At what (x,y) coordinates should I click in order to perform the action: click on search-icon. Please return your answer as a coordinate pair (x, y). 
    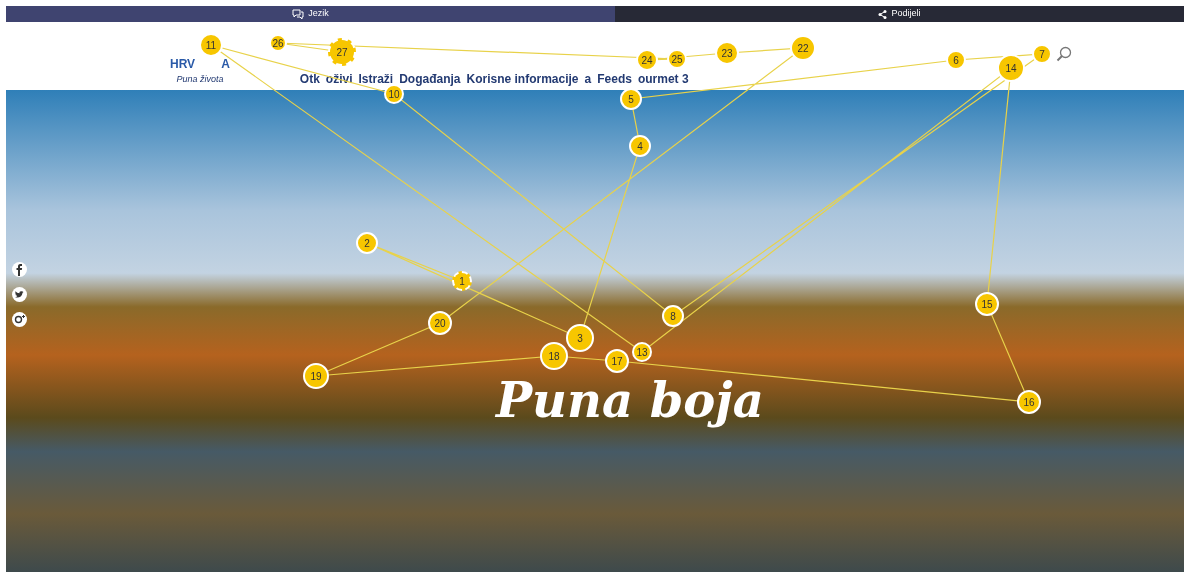
    Looking at the image, I should click on (1064, 54).